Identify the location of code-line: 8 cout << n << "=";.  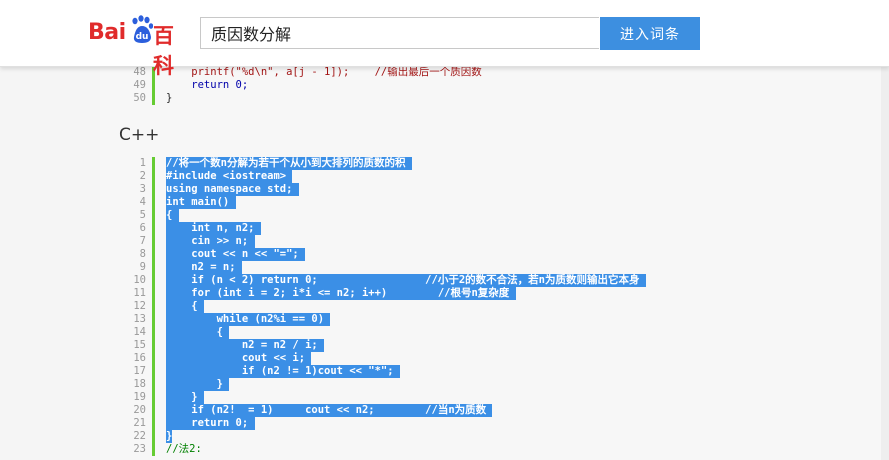
(494, 254).